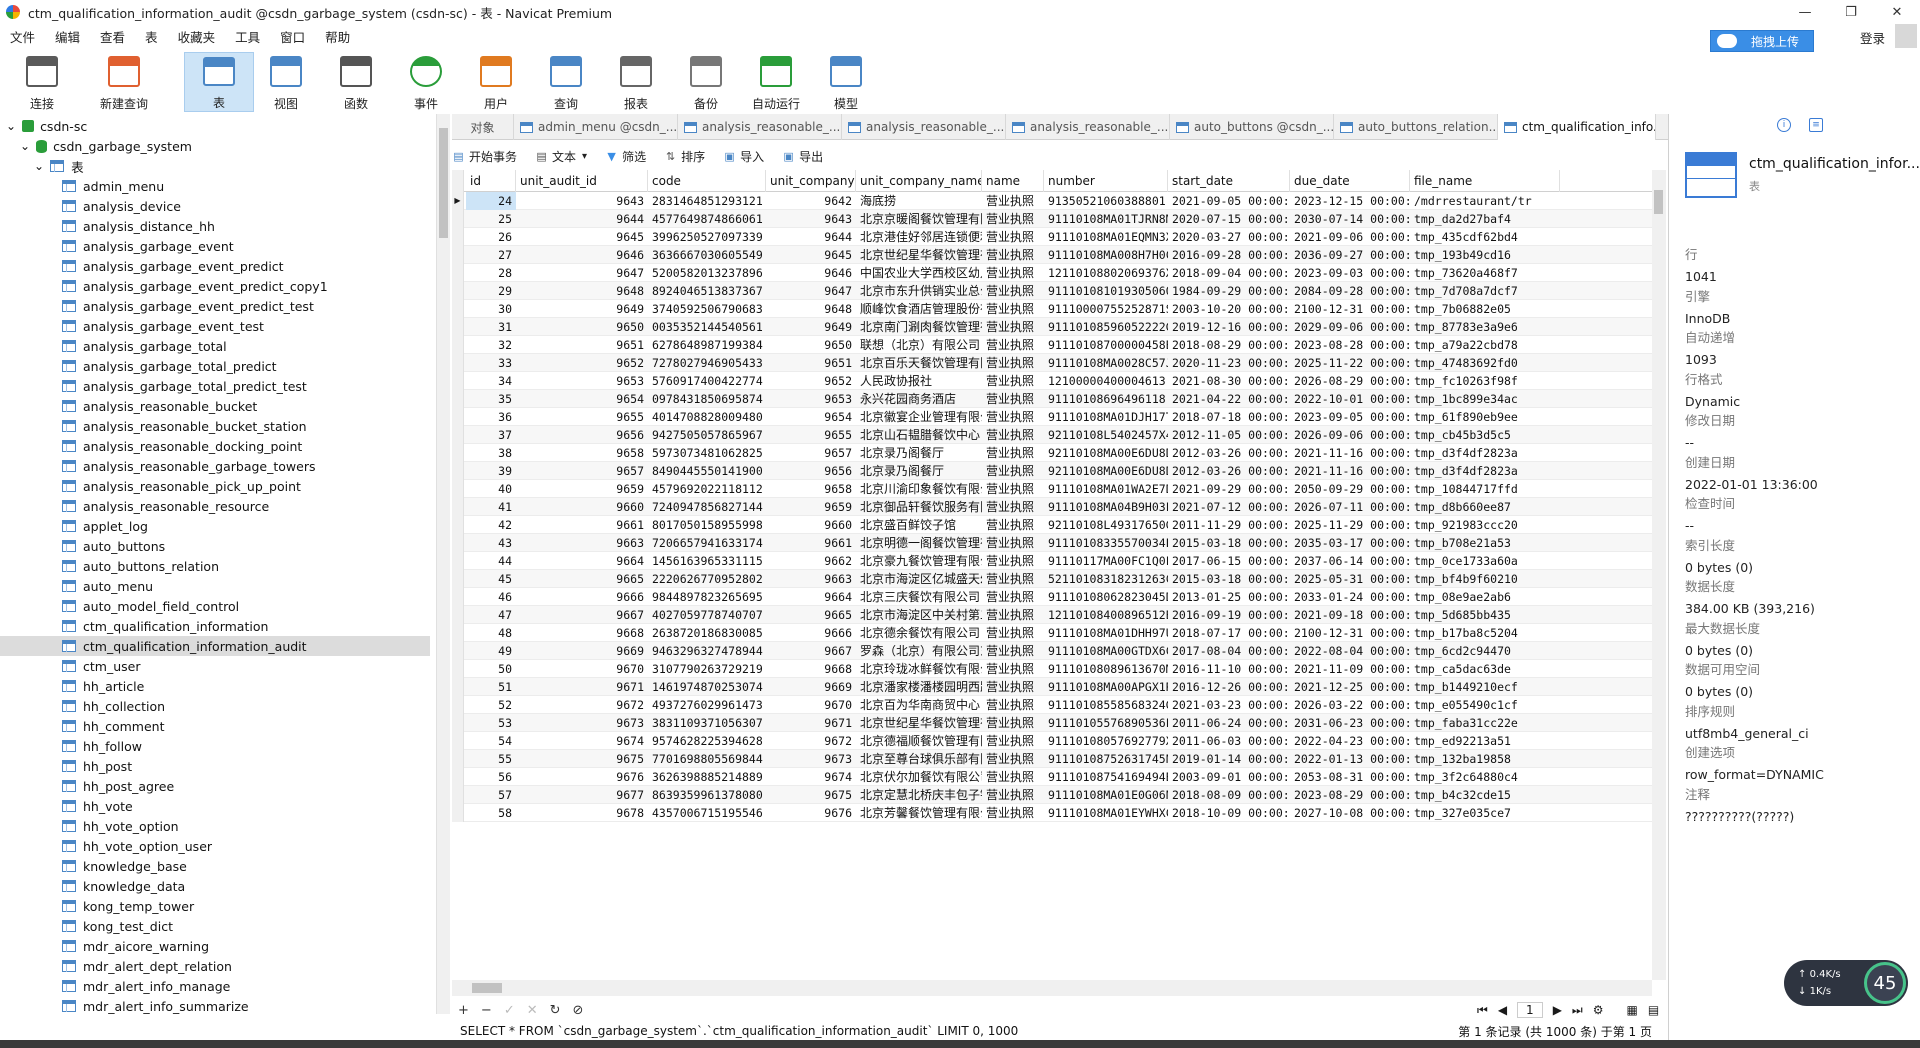  What do you see at coordinates (1229, 381) in the screenshot?
I see `cell-start-date: 2021-08-30 00:00:00` at bounding box center [1229, 381].